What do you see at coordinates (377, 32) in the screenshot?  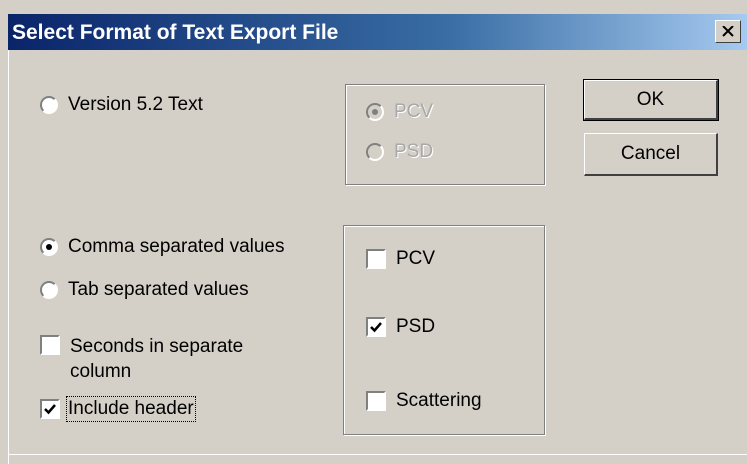 I see `title-bar: Select Format of Text Export File` at bounding box center [377, 32].